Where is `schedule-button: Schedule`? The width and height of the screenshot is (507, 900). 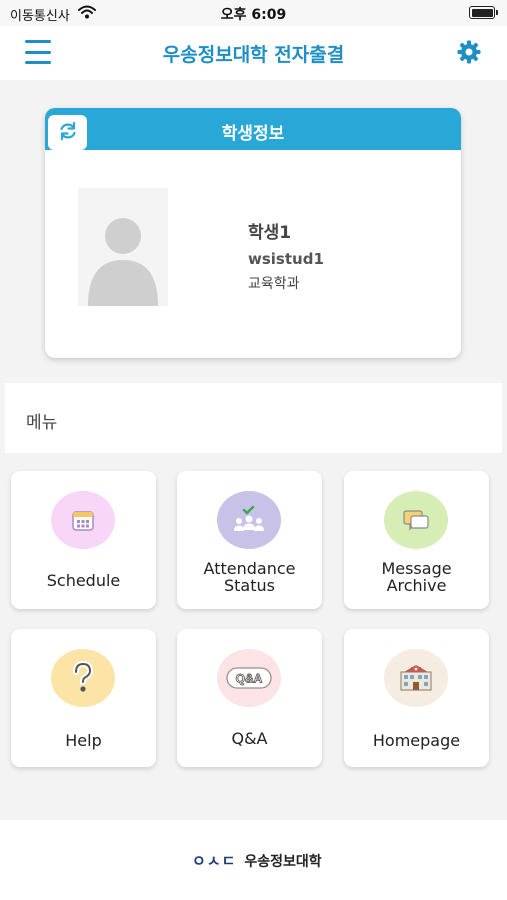 schedule-button: Schedule is located at coordinates (83, 540).